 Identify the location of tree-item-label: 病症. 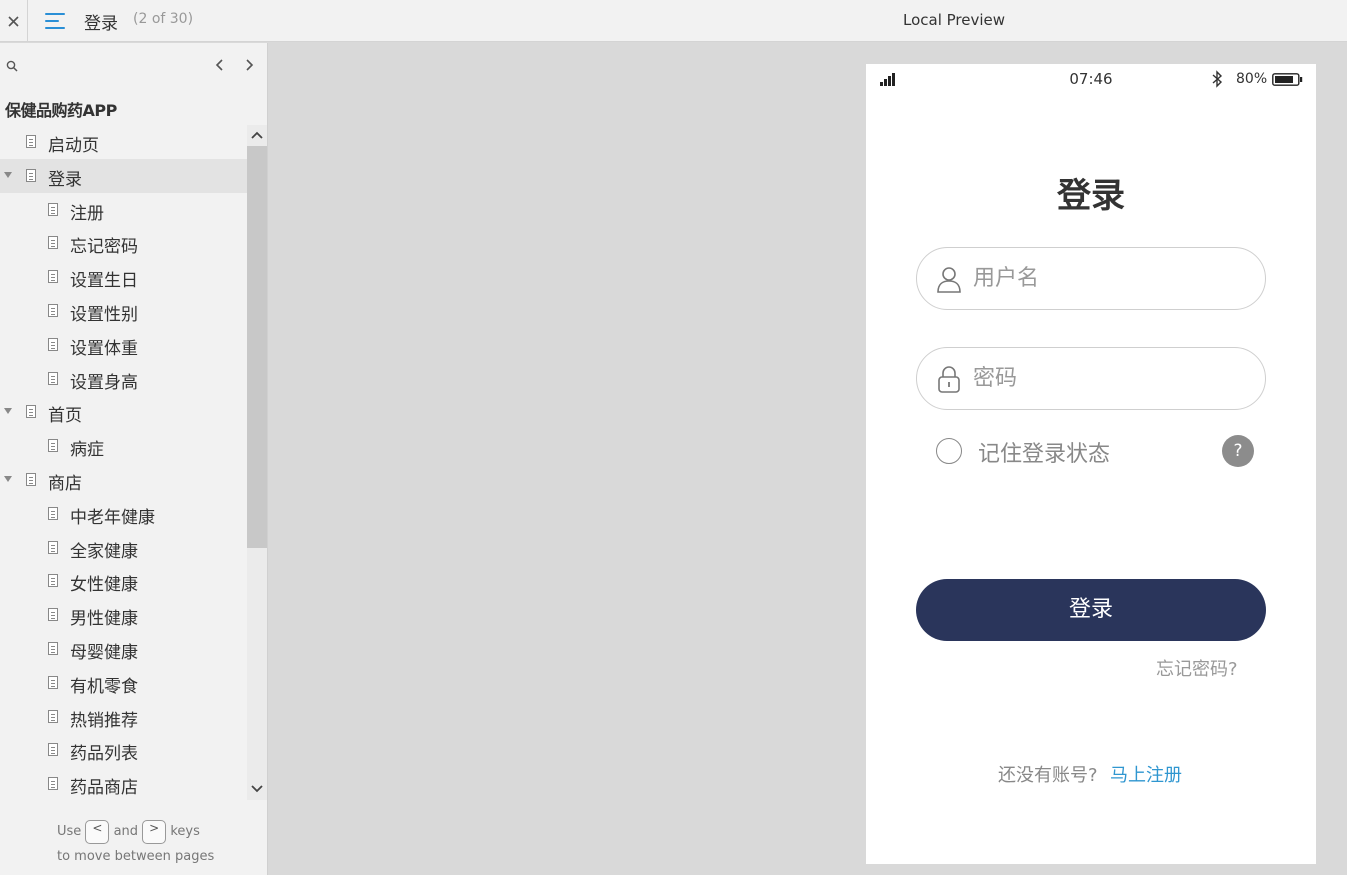
(87, 450).